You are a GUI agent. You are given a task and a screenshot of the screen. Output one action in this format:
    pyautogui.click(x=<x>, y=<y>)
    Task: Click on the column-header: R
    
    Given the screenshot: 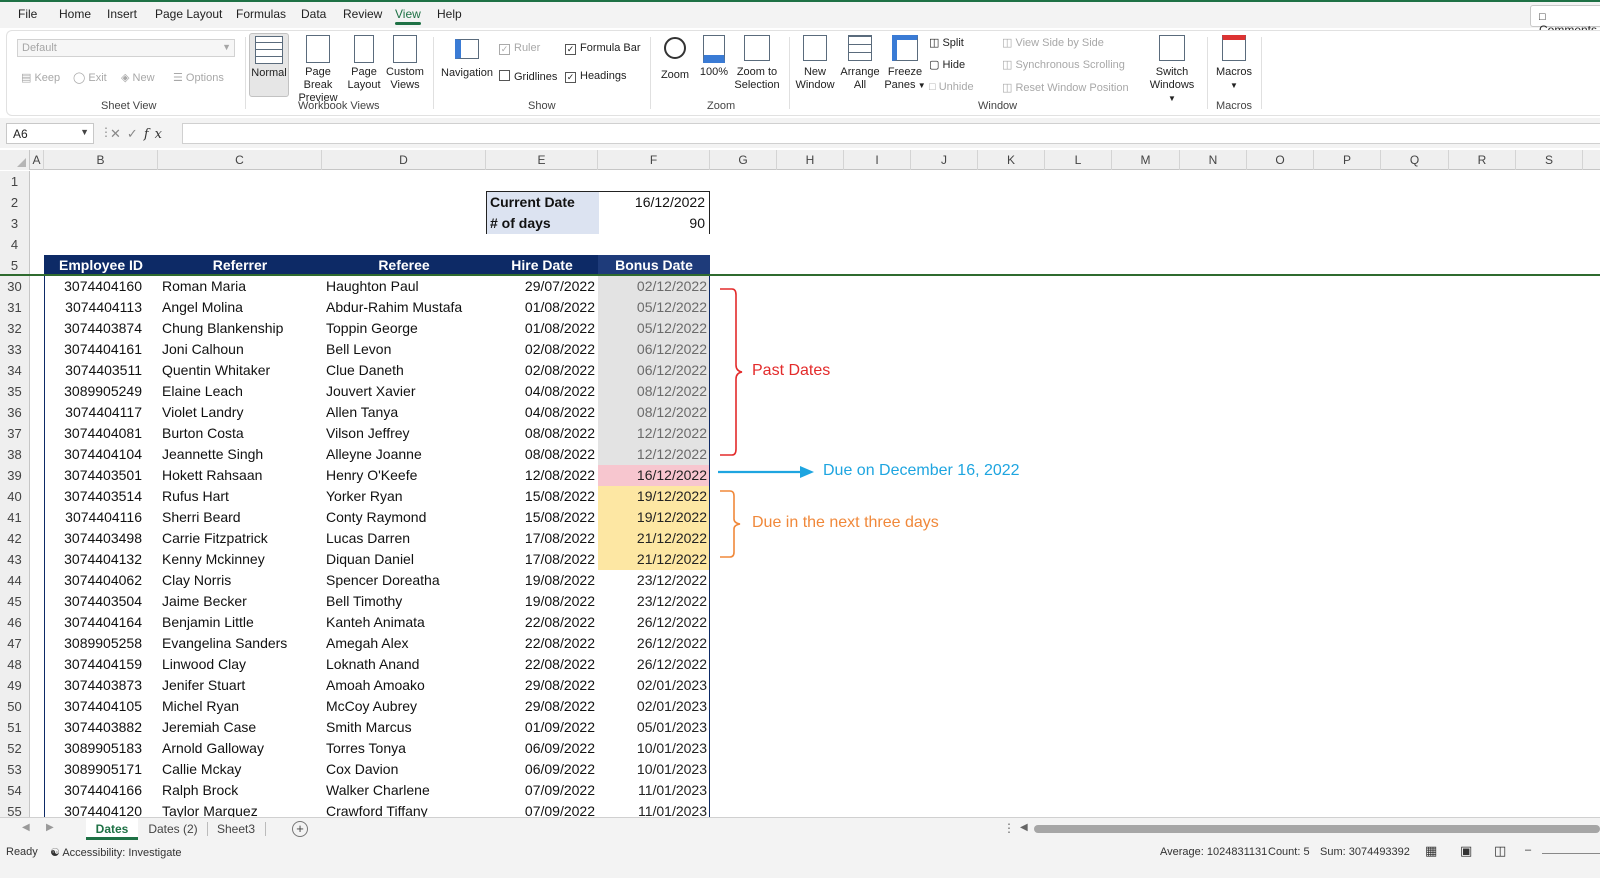 What is the action you would take?
    pyautogui.click(x=1482, y=160)
    